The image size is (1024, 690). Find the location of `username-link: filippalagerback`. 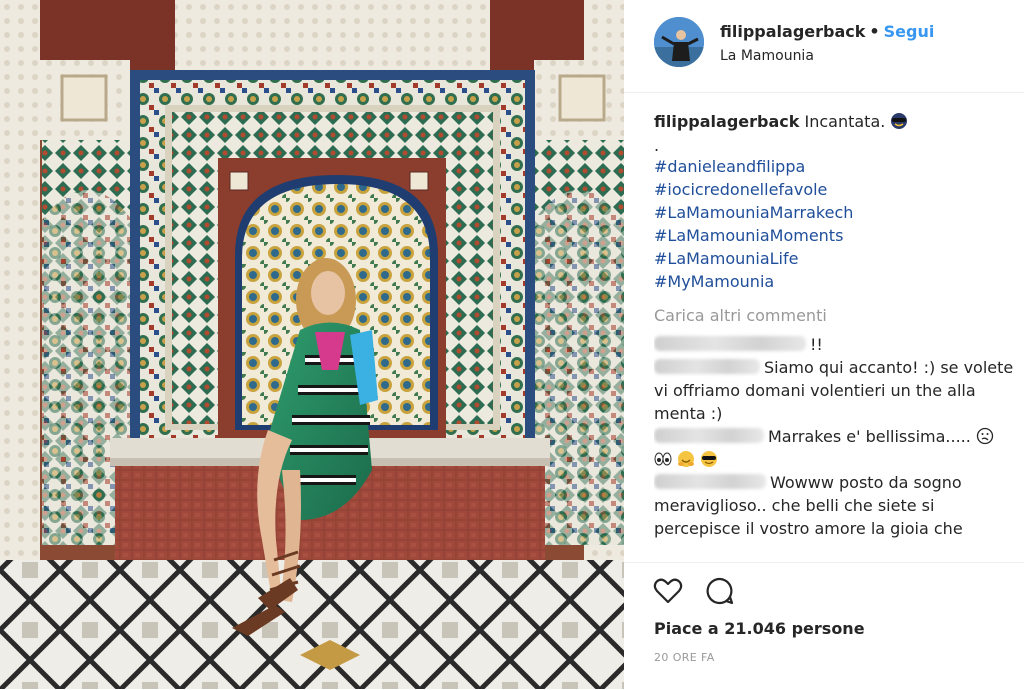

username-link: filippalagerback is located at coordinates (792, 31).